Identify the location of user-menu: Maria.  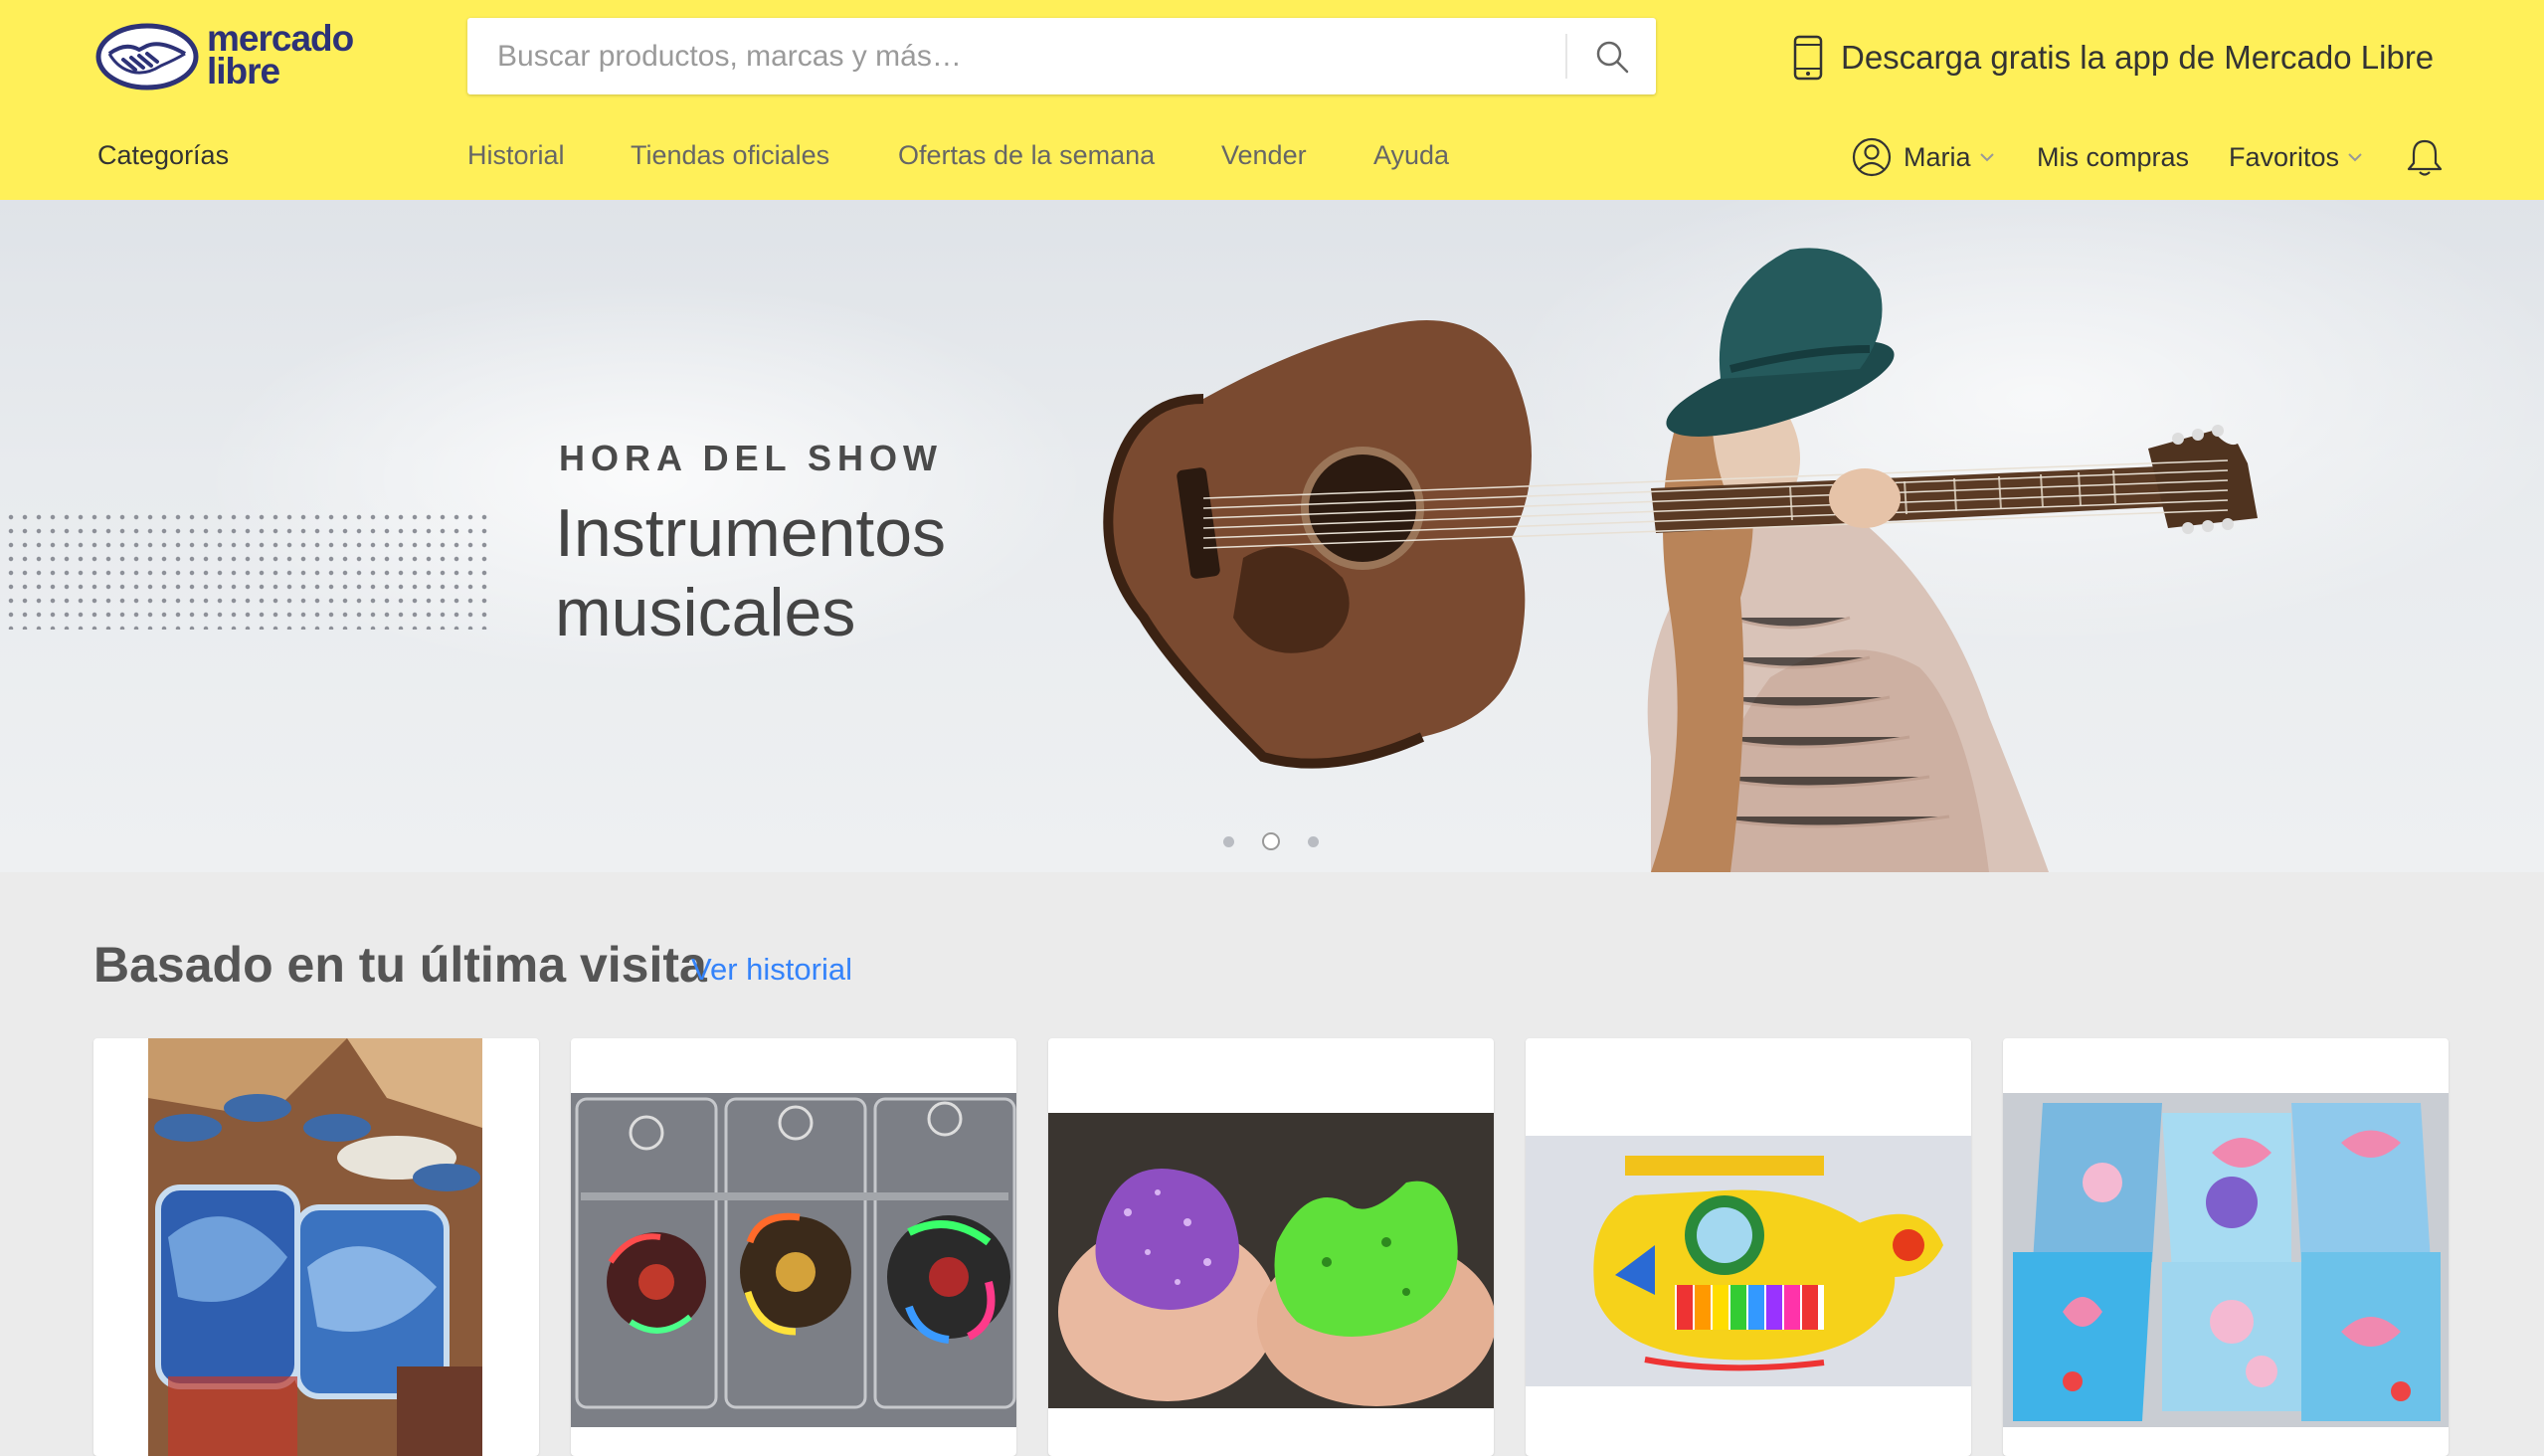
(1923, 157).